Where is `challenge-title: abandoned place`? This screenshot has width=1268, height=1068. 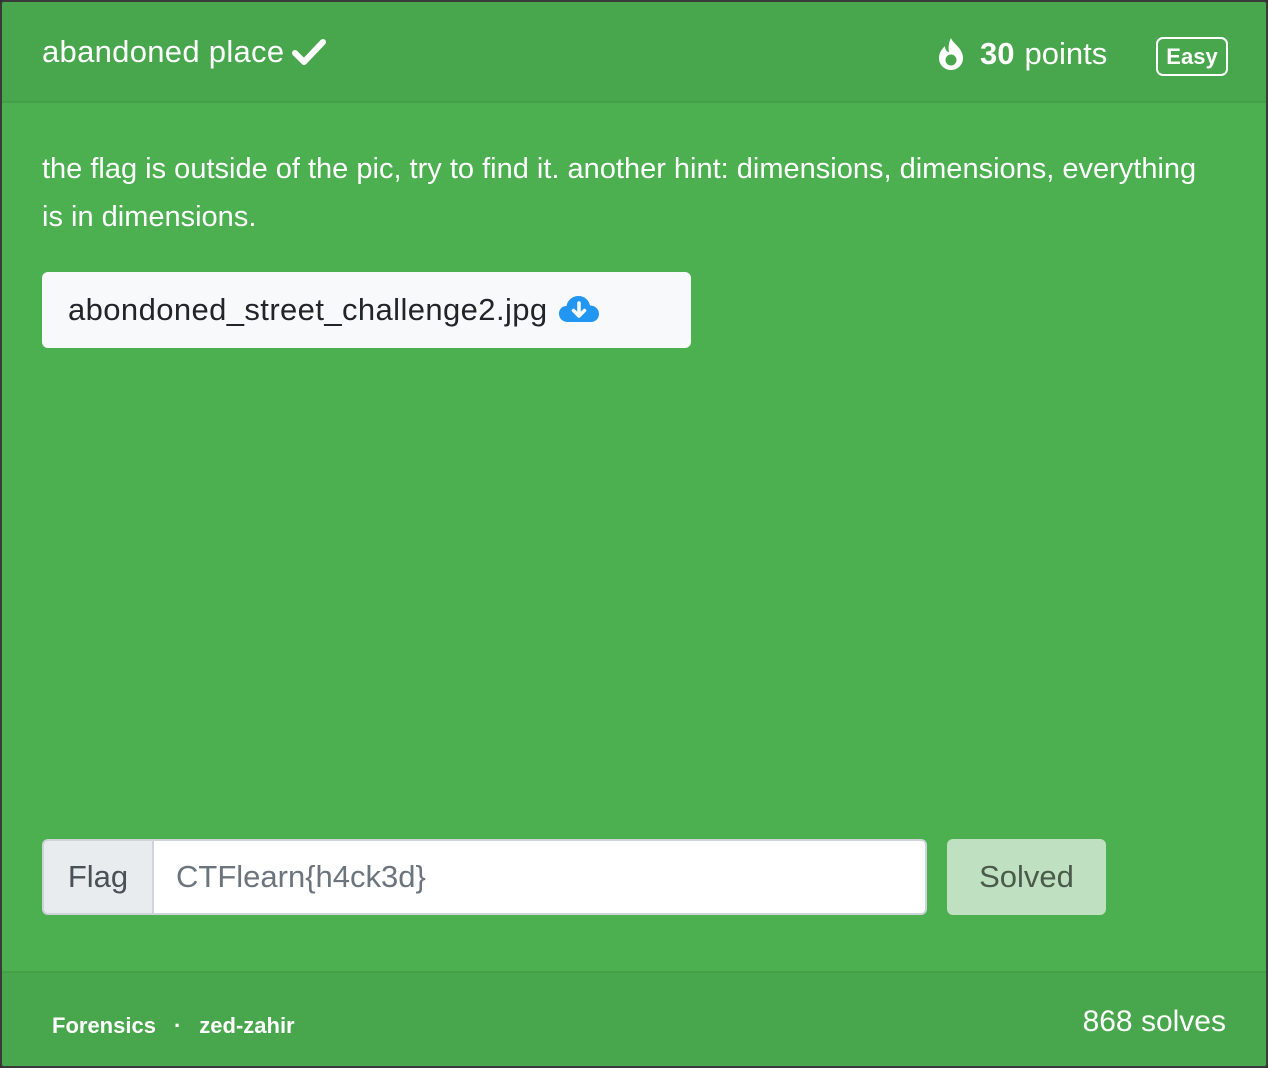 challenge-title: abandoned place is located at coordinates (163, 51).